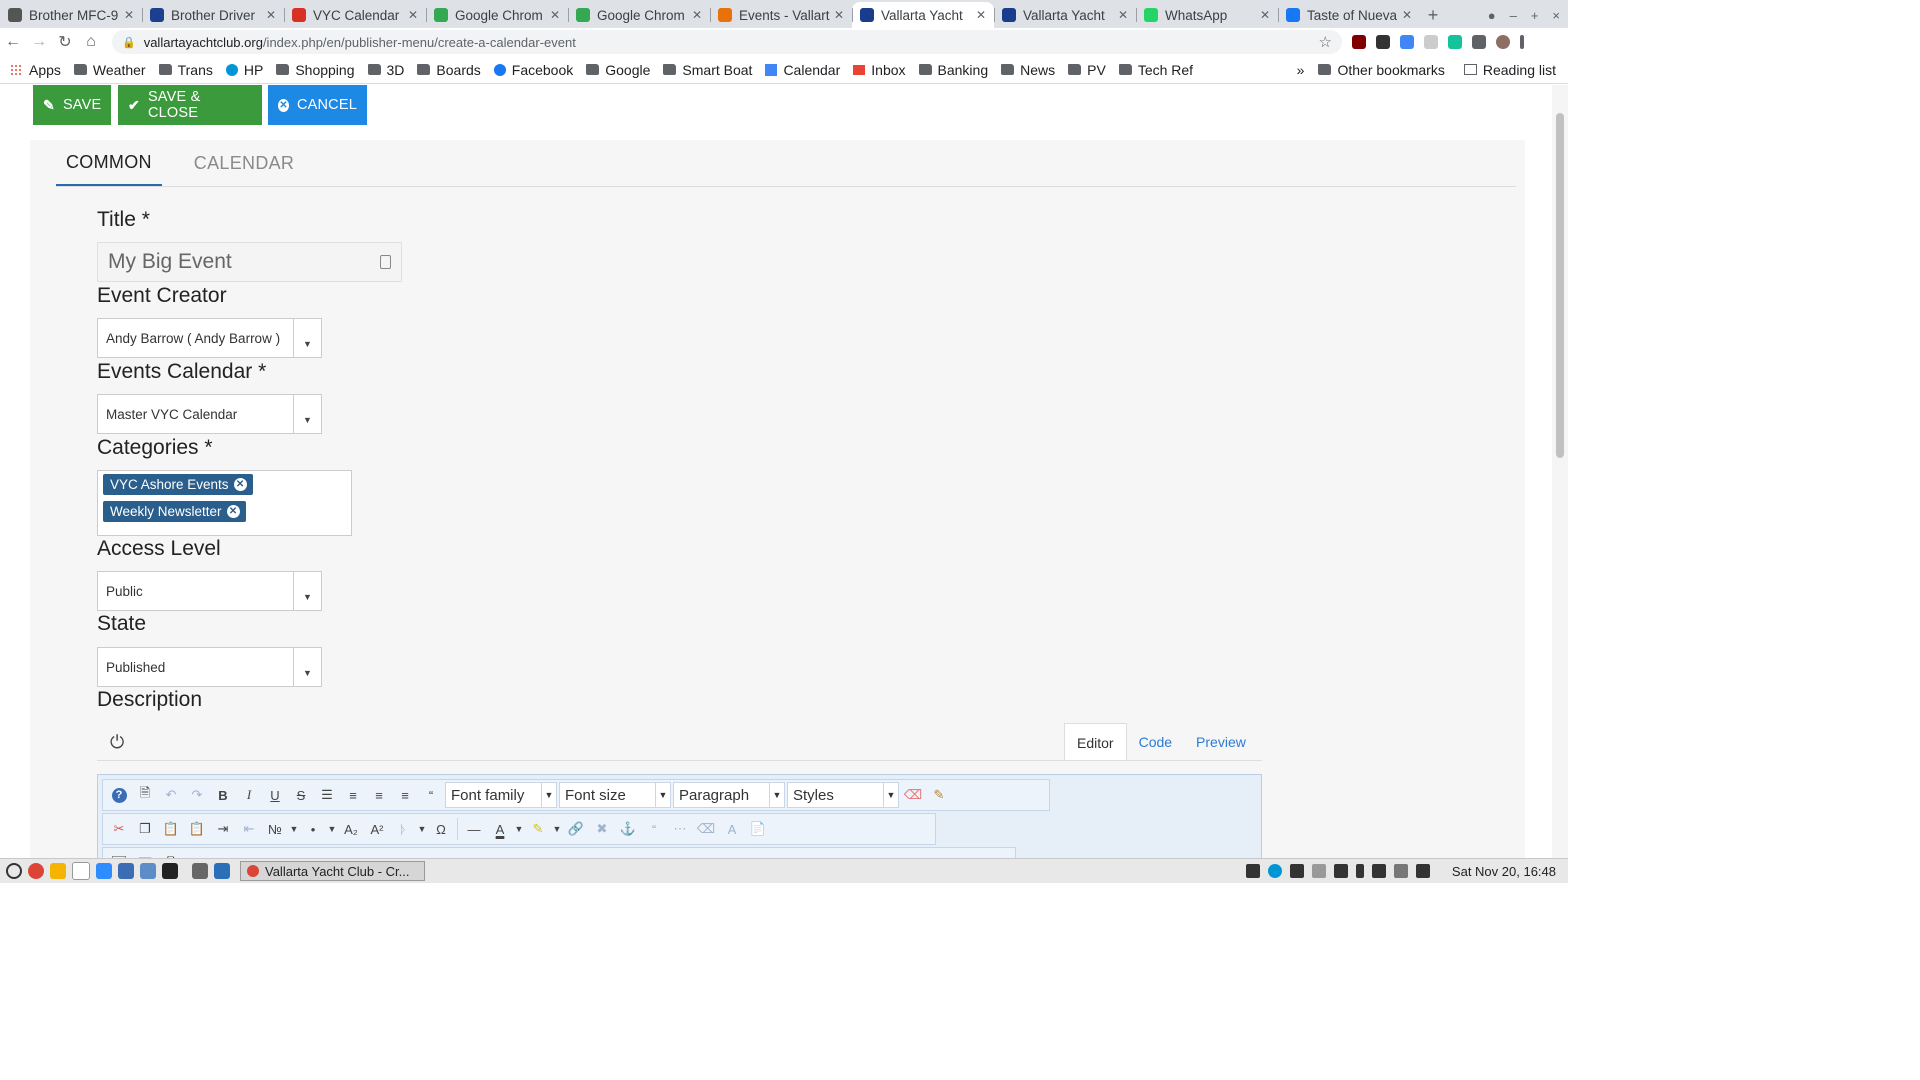 The height and width of the screenshot is (1080, 1920). Describe the element at coordinates (1155, 742) in the screenshot. I see `tab-code: Code` at that location.